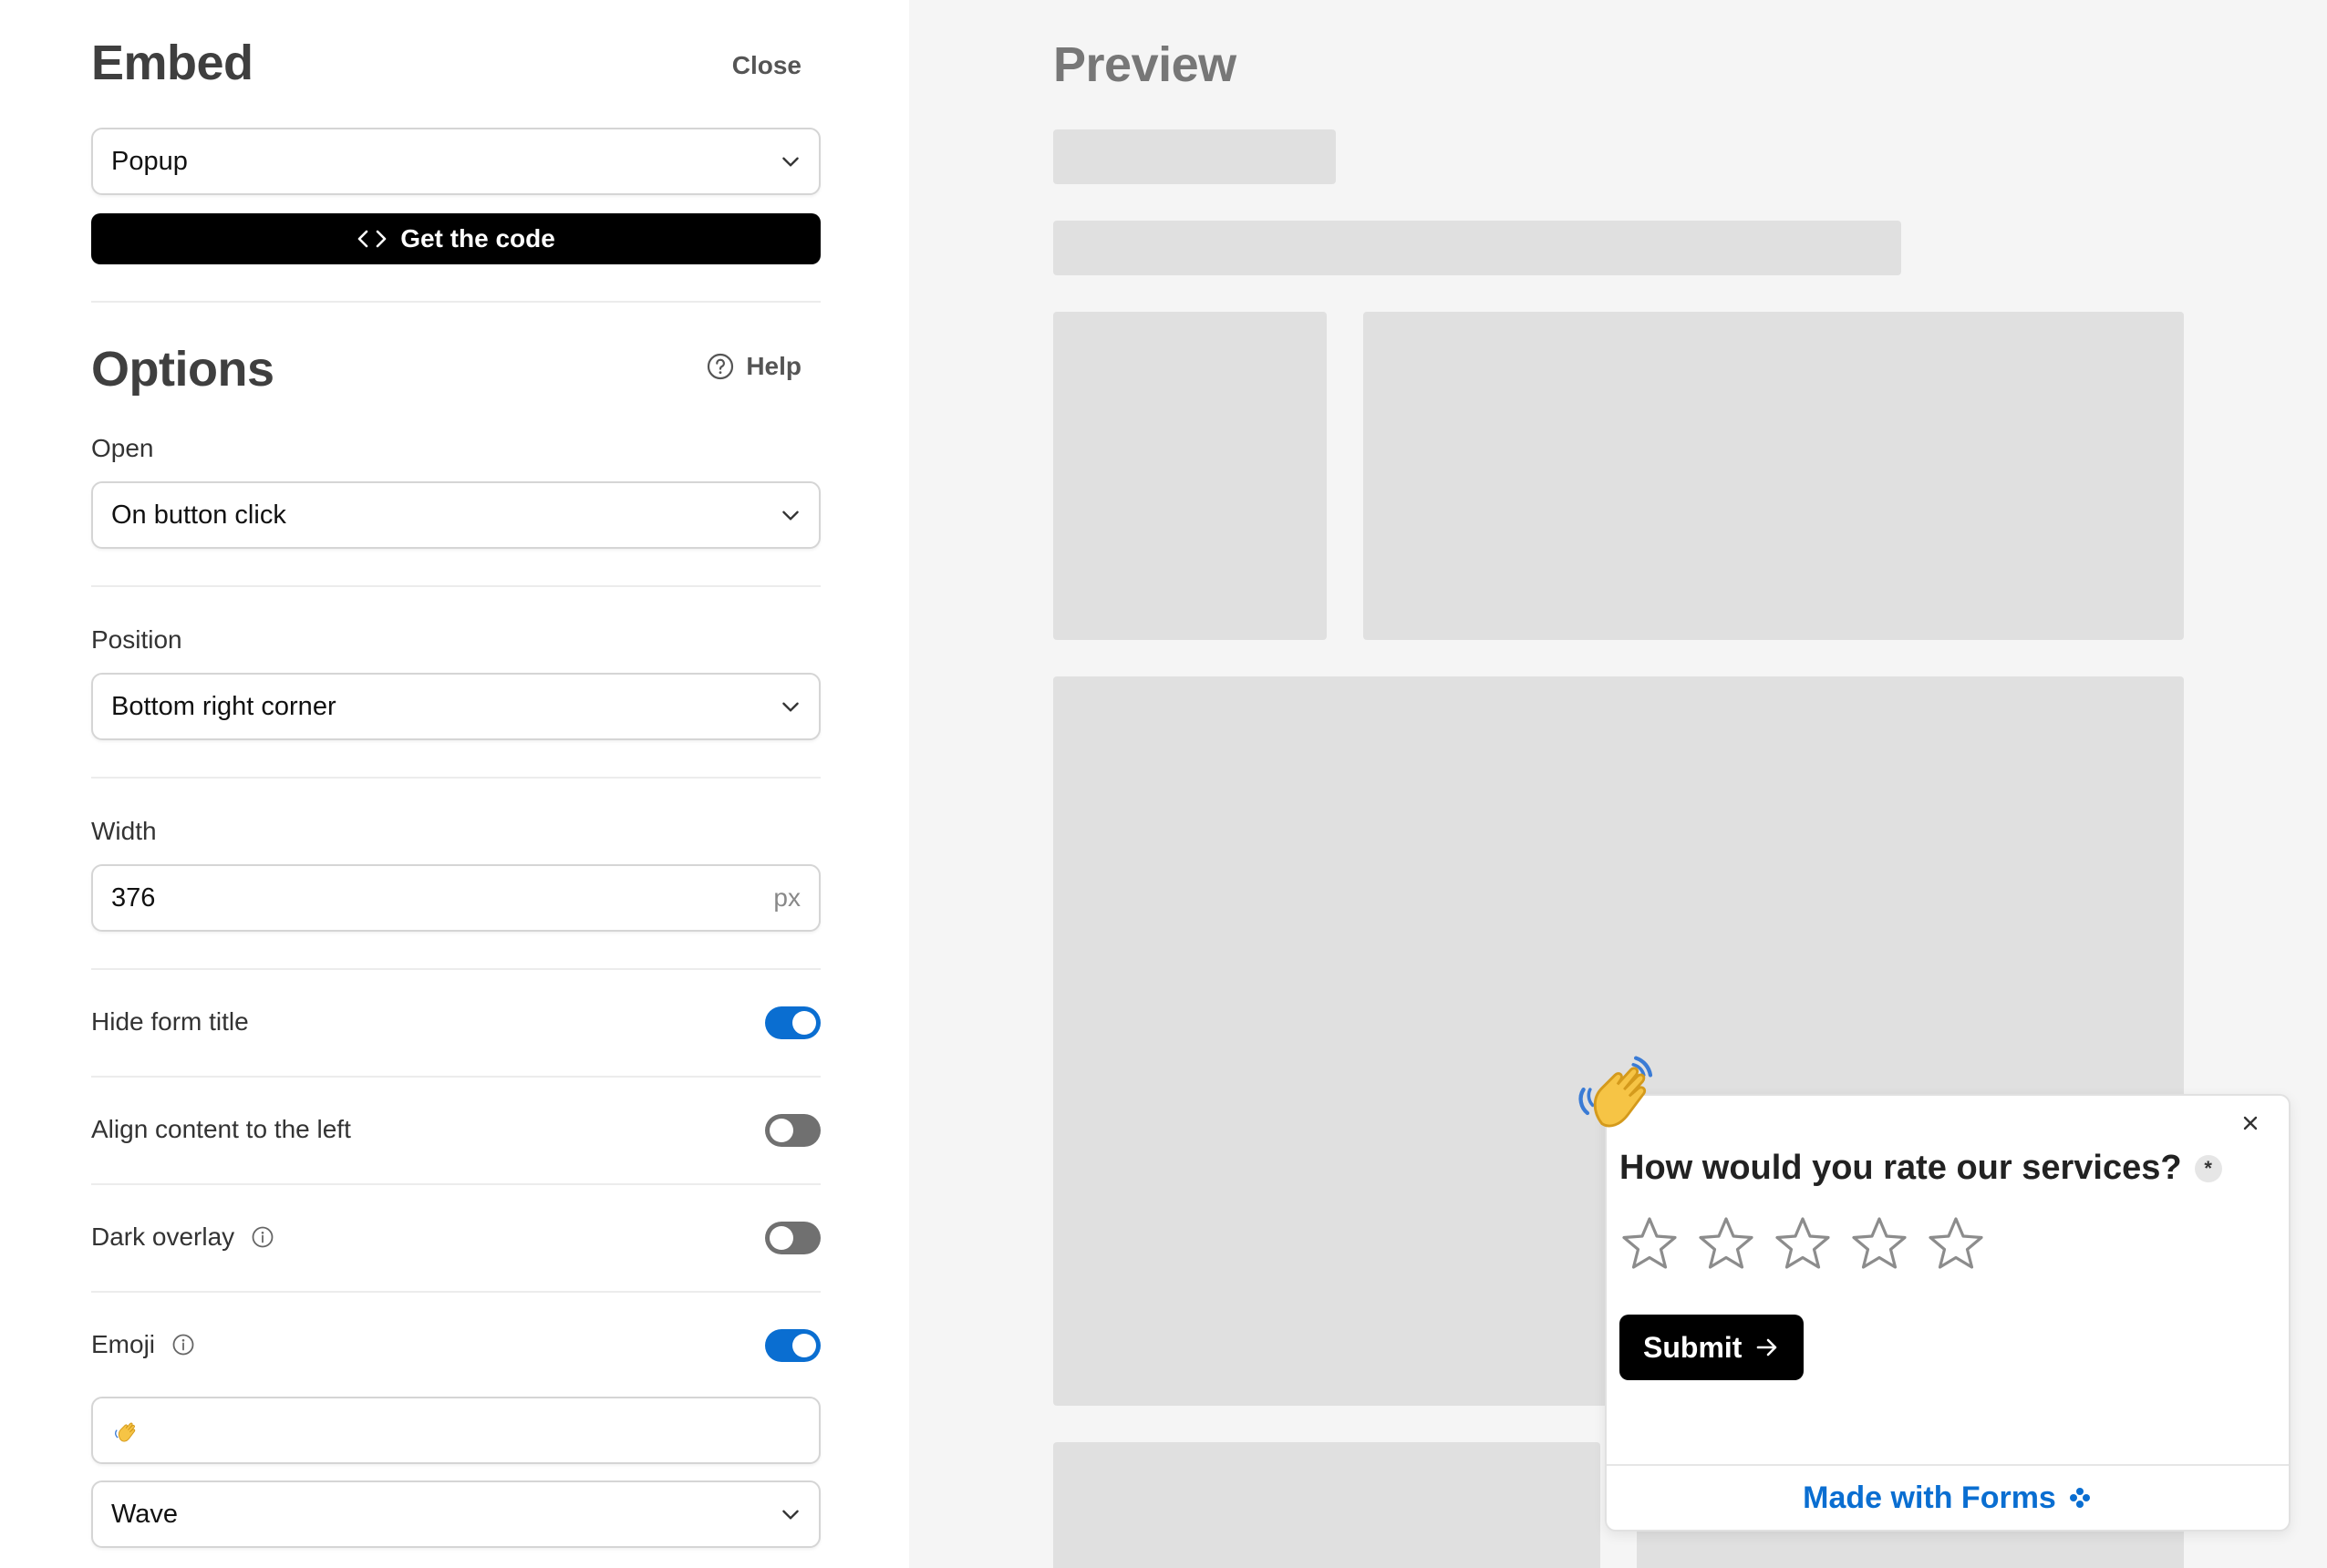 This screenshot has width=2327, height=1568. I want to click on help-button: Help, so click(754, 366).